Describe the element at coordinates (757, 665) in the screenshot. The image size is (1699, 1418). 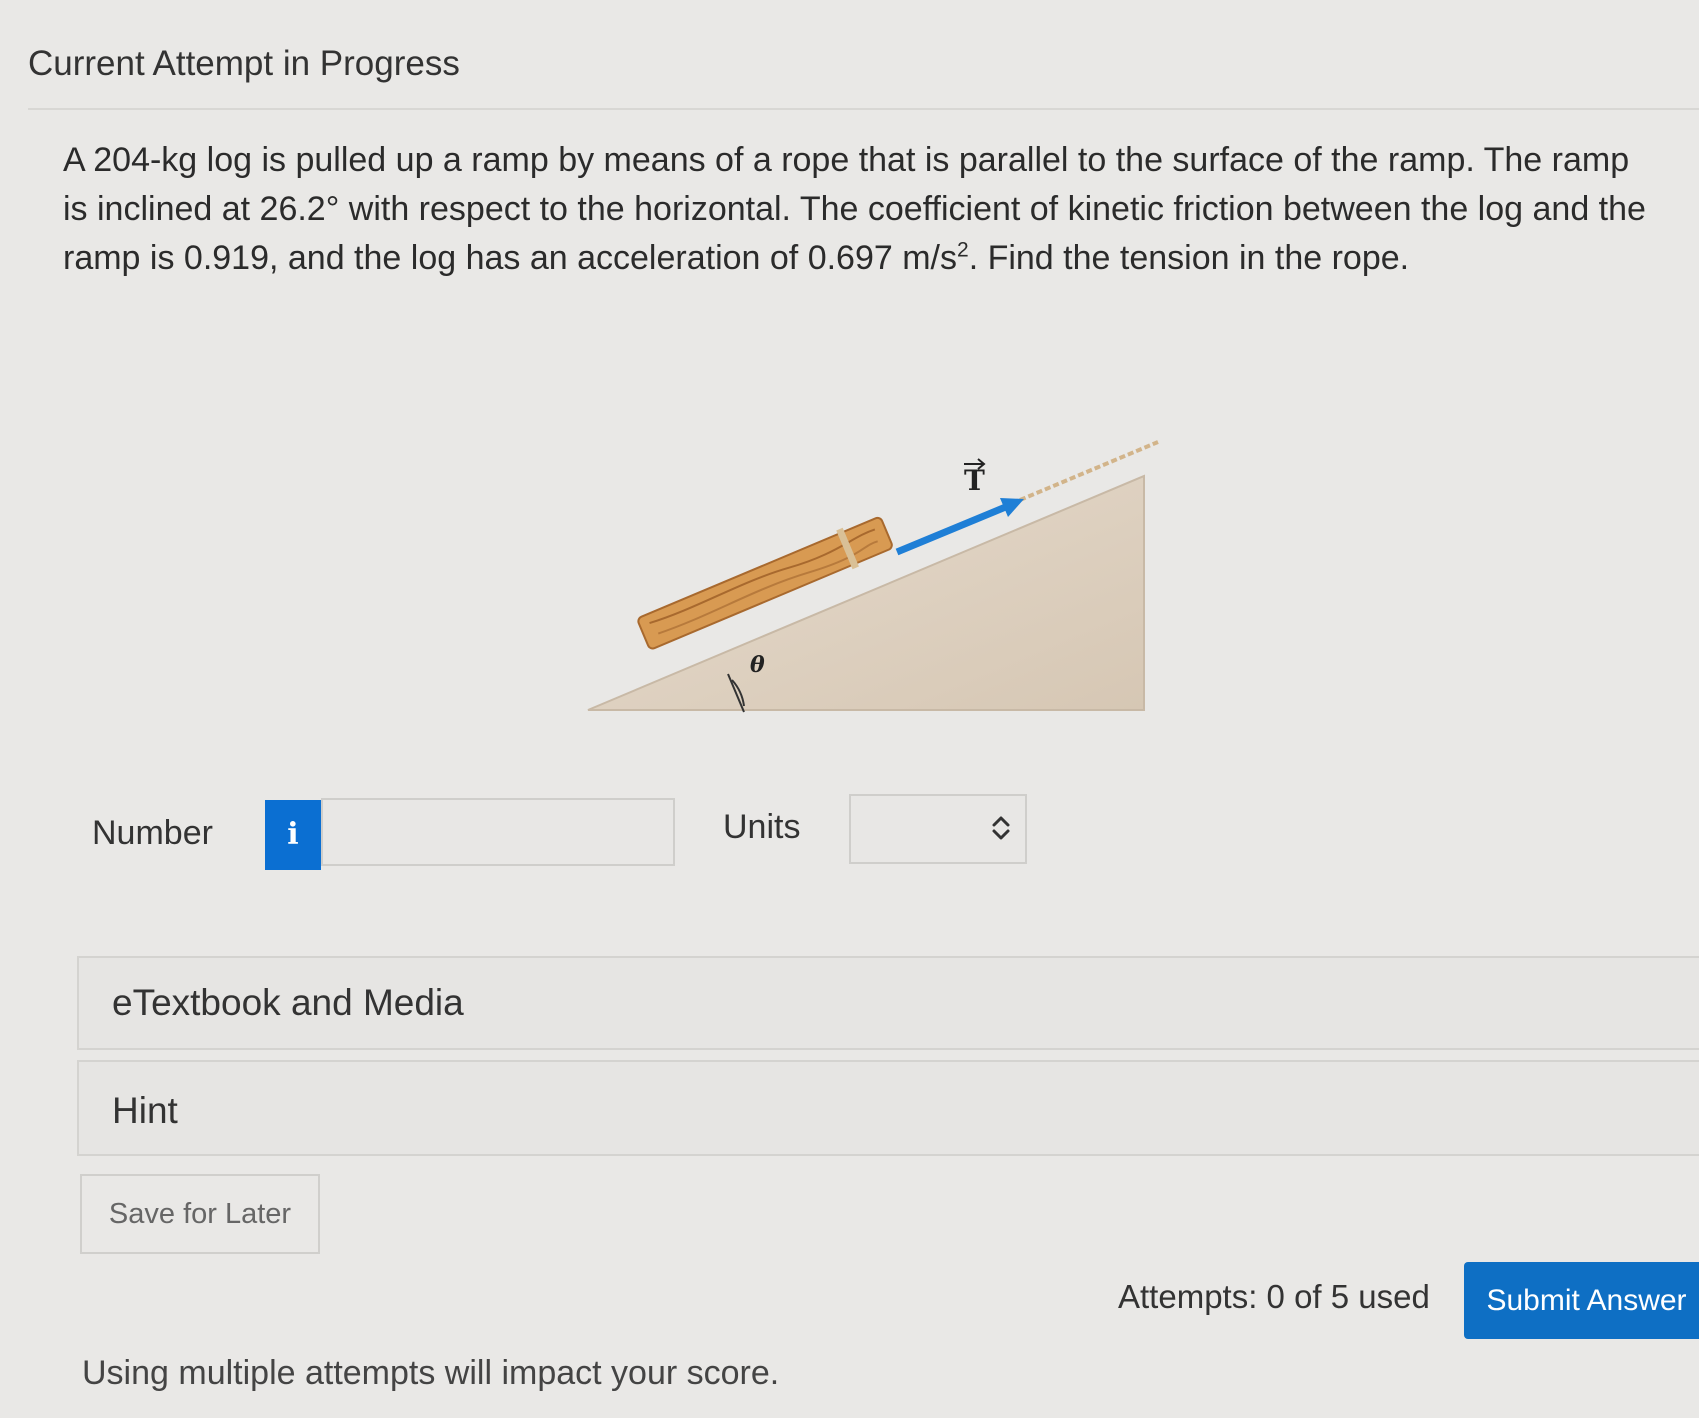
I see `angle-label: θ` at that location.